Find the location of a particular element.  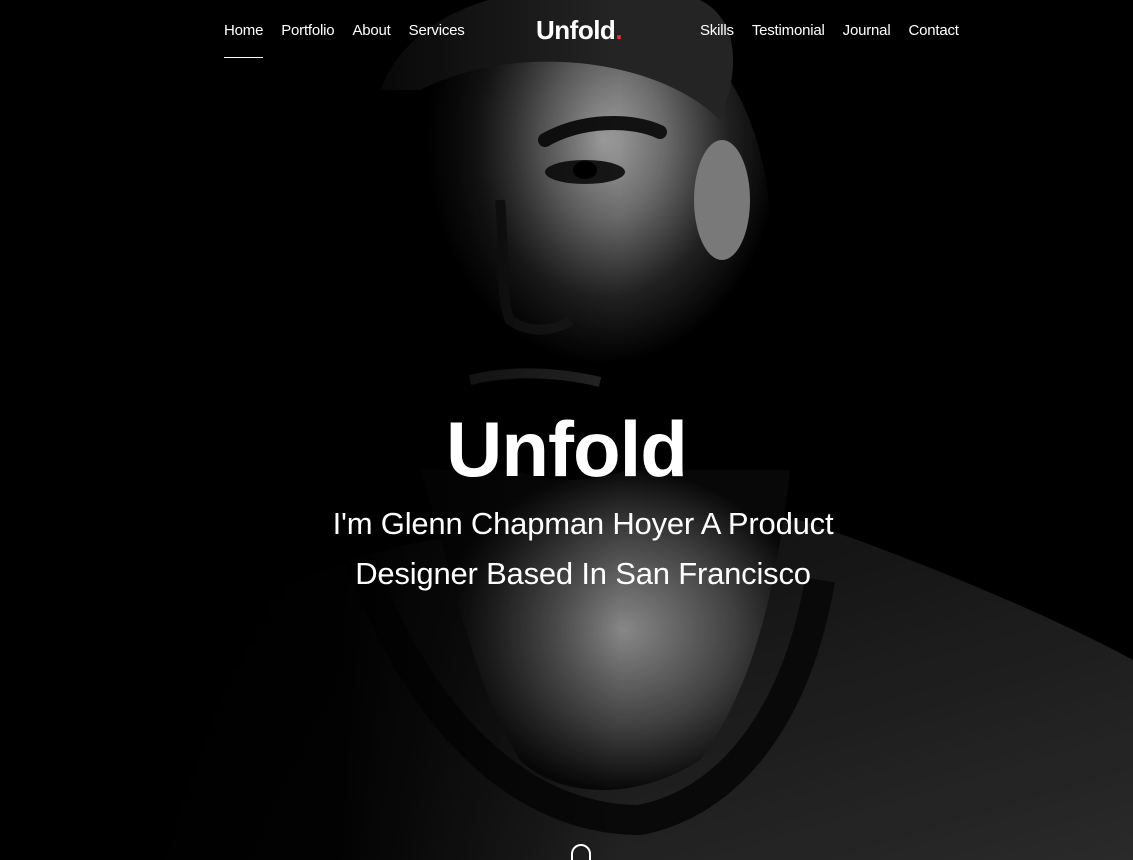

nav-left-group: Home Portfolio About Services is located at coordinates (353, 40).